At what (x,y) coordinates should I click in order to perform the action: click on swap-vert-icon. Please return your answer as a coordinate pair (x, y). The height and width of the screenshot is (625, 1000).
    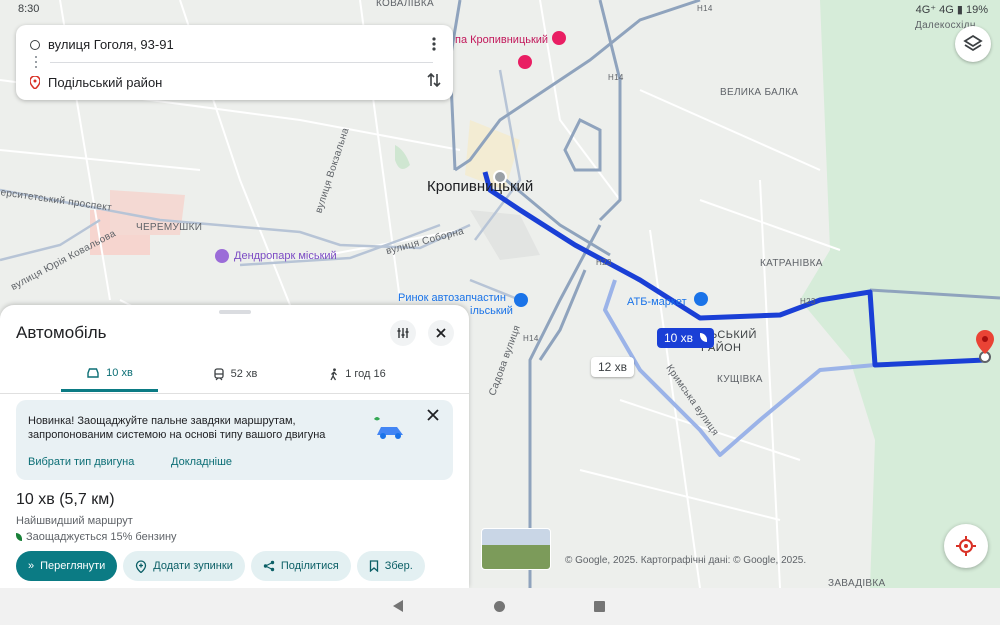
    Looking at the image, I should click on (434, 80).